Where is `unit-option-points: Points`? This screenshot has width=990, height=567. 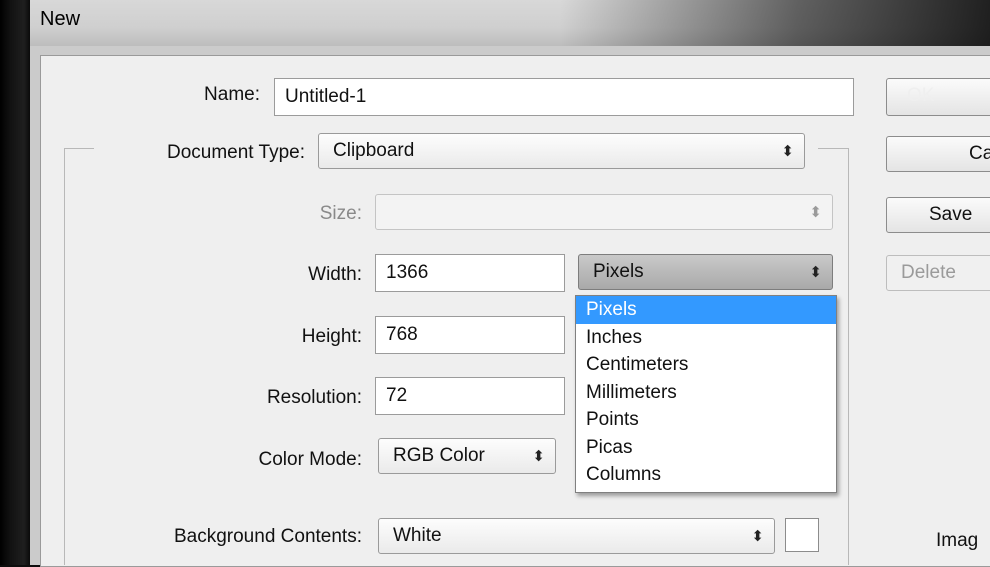 unit-option-points: Points is located at coordinates (706, 420).